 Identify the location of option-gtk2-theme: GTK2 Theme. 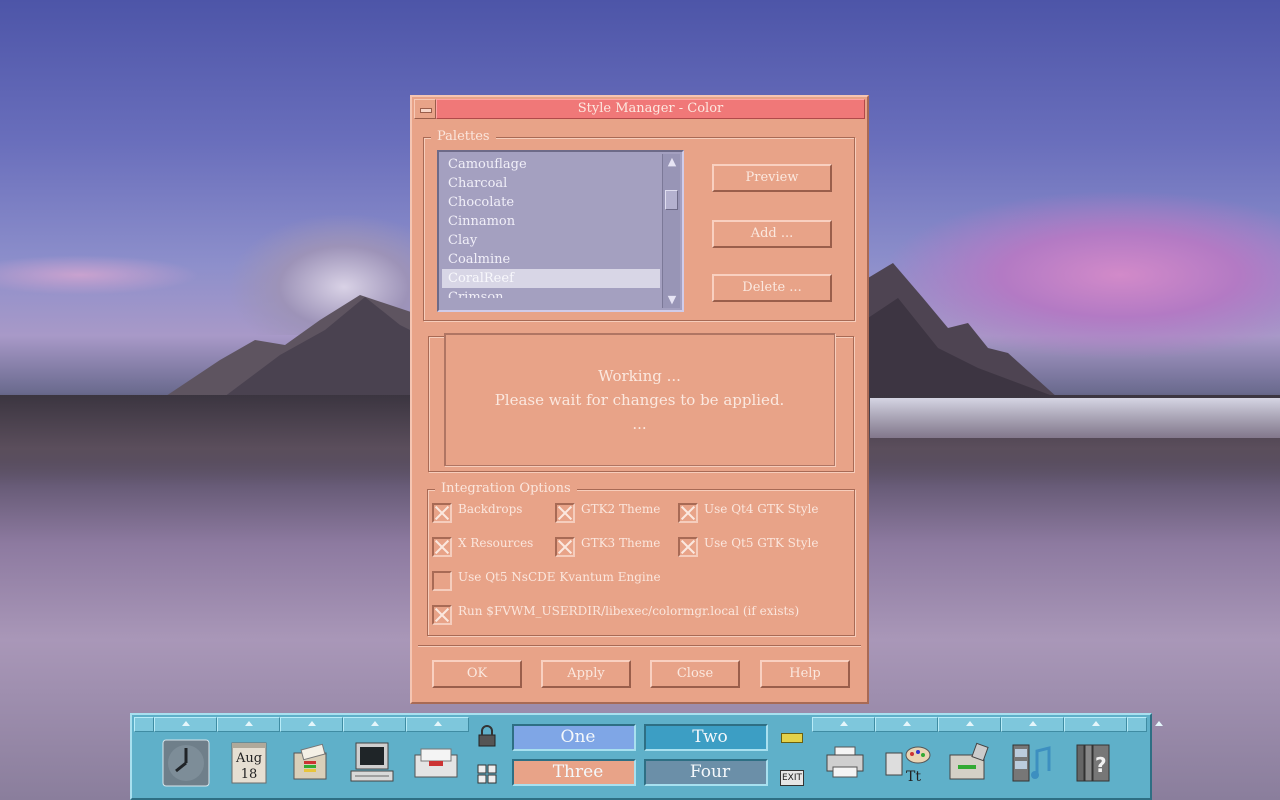
(608, 512).